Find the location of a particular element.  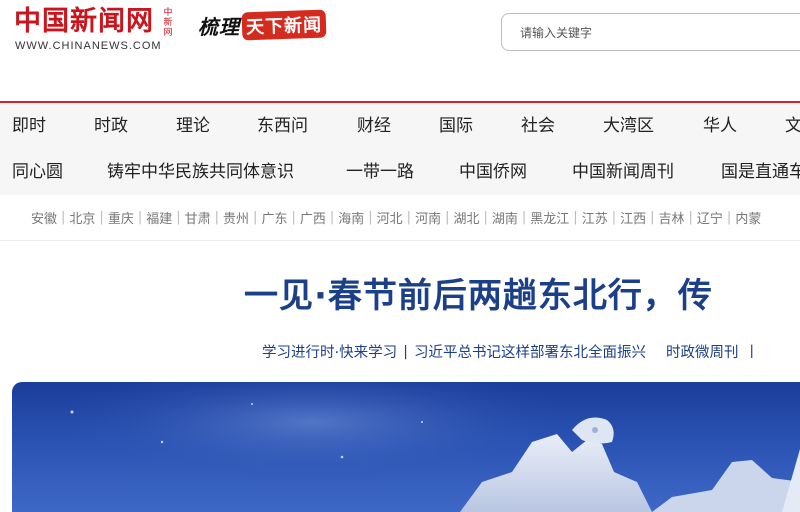

nav-item-shehui: 社会 is located at coordinates (538, 126).